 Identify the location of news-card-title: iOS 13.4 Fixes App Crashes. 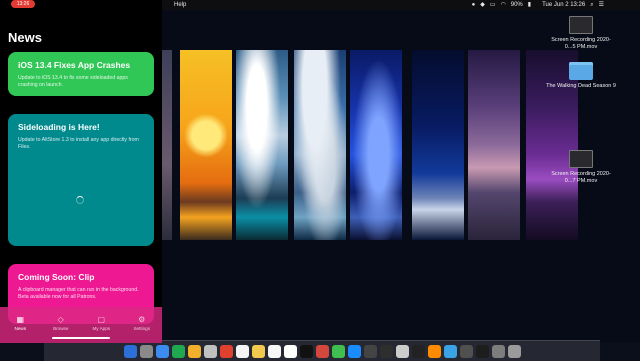
(74, 65).